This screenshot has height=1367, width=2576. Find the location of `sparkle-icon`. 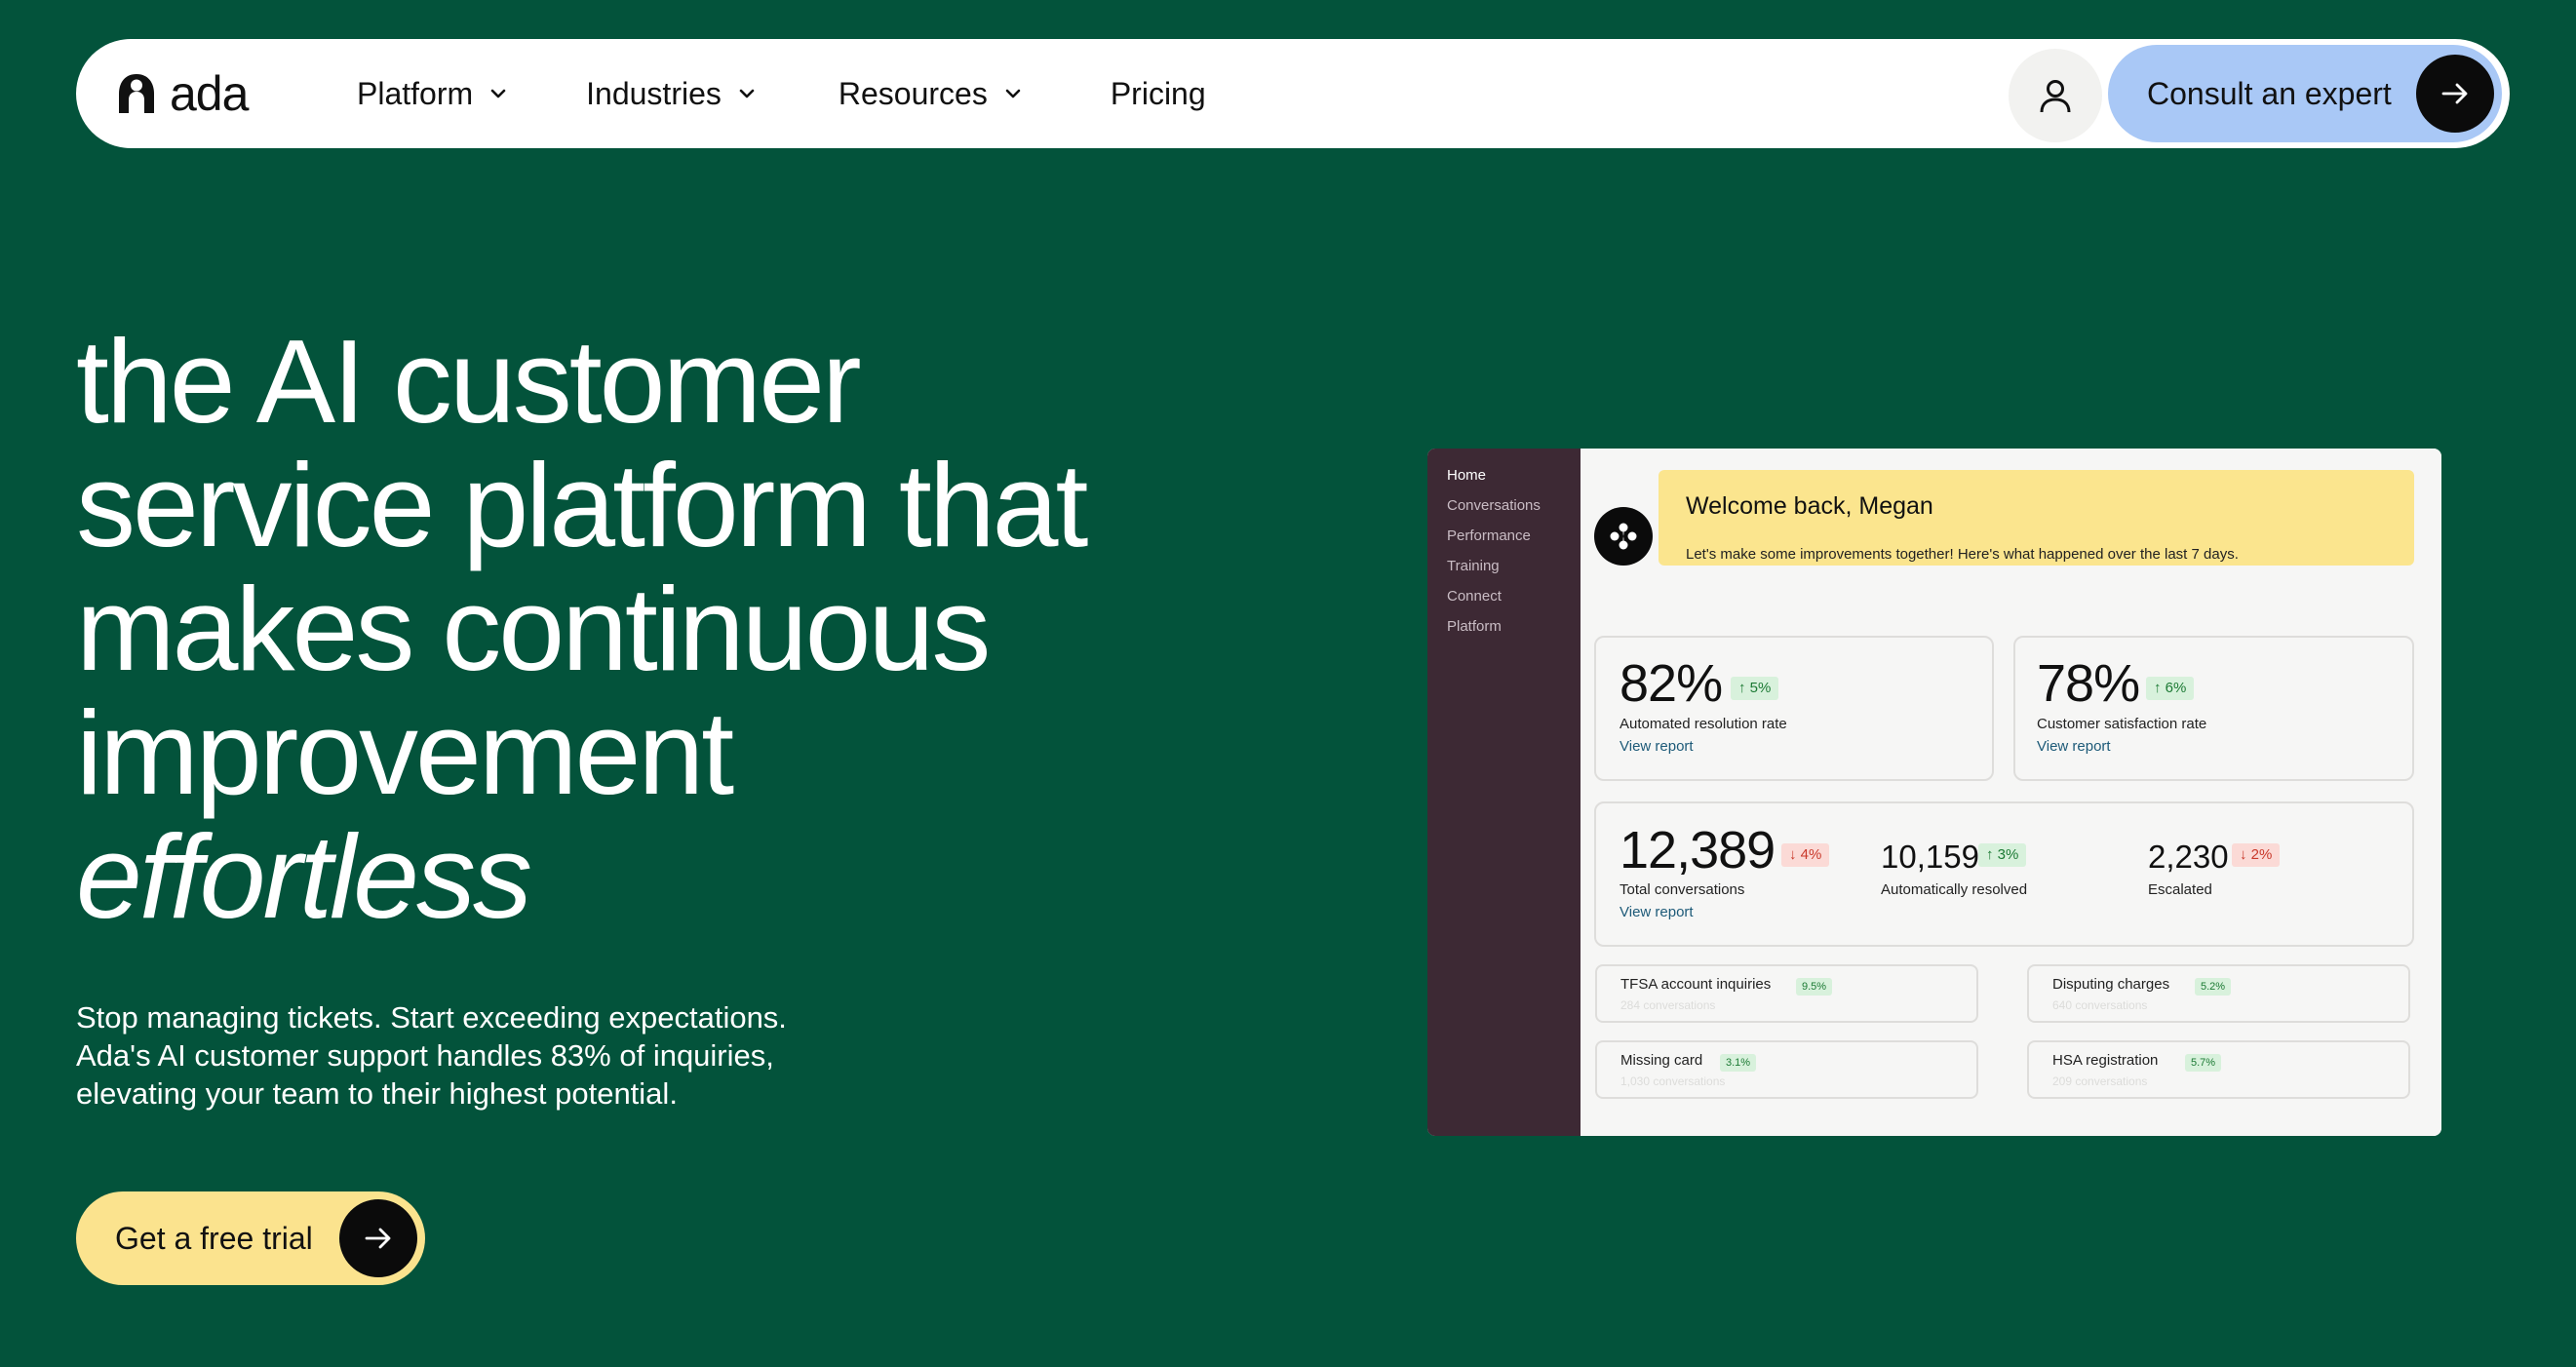

sparkle-icon is located at coordinates (1623, 536).